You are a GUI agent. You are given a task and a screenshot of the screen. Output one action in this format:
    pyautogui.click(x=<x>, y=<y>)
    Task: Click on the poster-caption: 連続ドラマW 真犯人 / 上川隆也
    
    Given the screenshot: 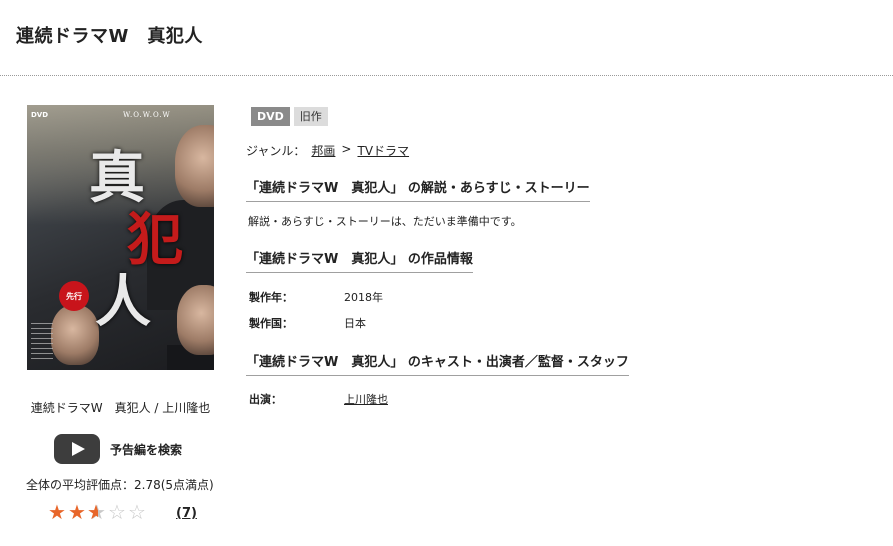 What is the action you would take?
    pyautogui.click(x=120, y=408)
    